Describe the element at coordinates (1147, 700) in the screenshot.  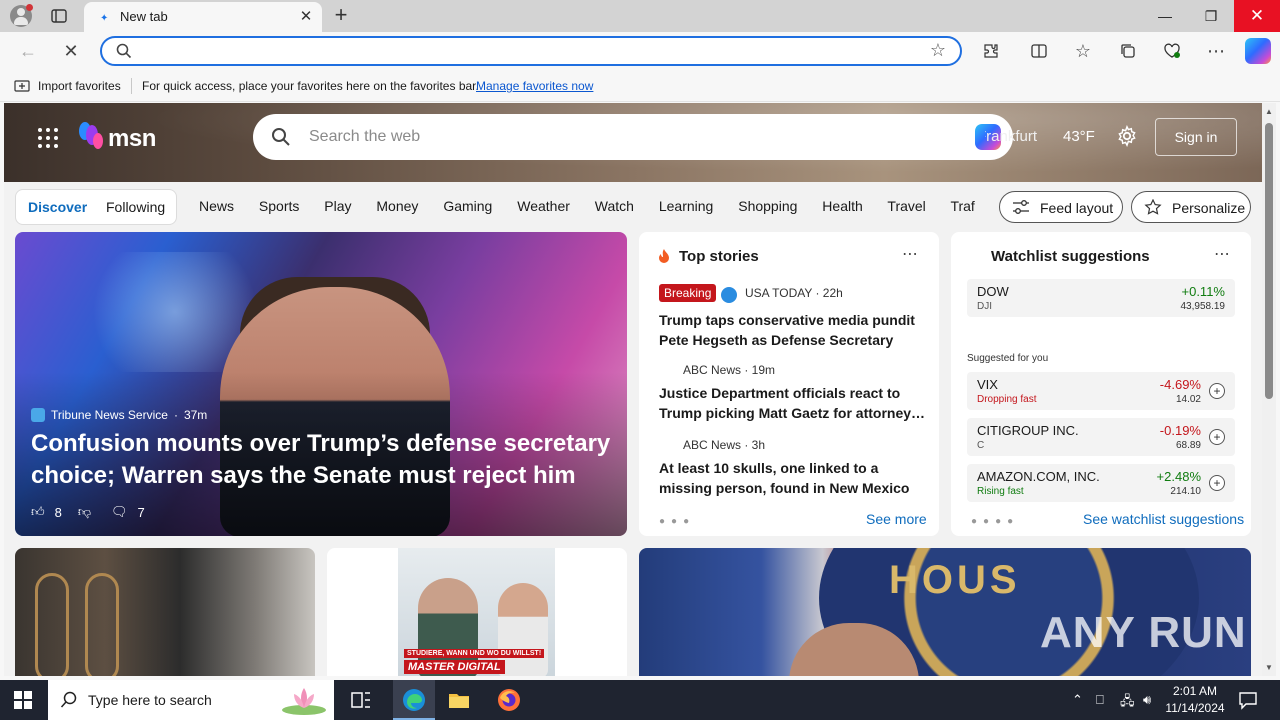
I see `volume-icon: 🔊︎` at that location.